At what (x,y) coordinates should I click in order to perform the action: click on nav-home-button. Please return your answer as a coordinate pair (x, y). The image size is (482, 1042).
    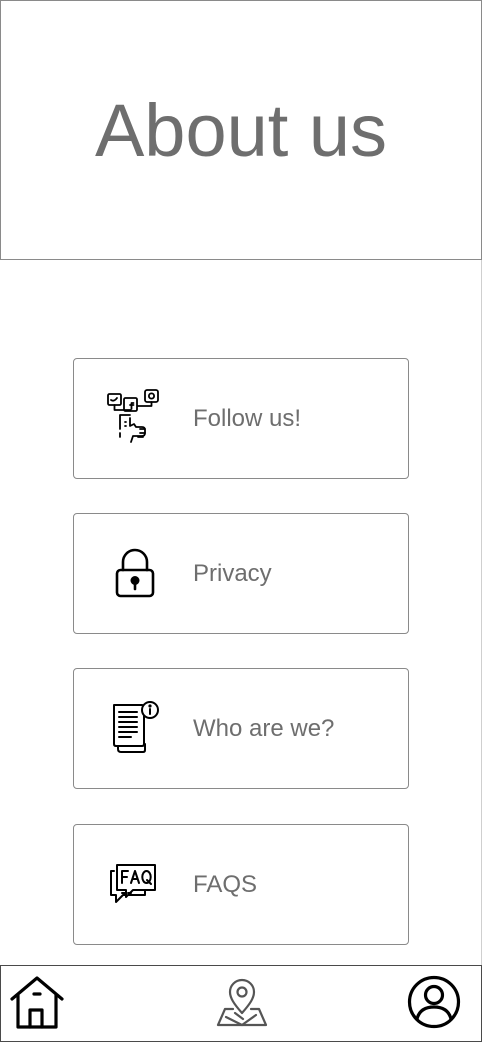
    Looking at the image, I should click on (37, 1004).